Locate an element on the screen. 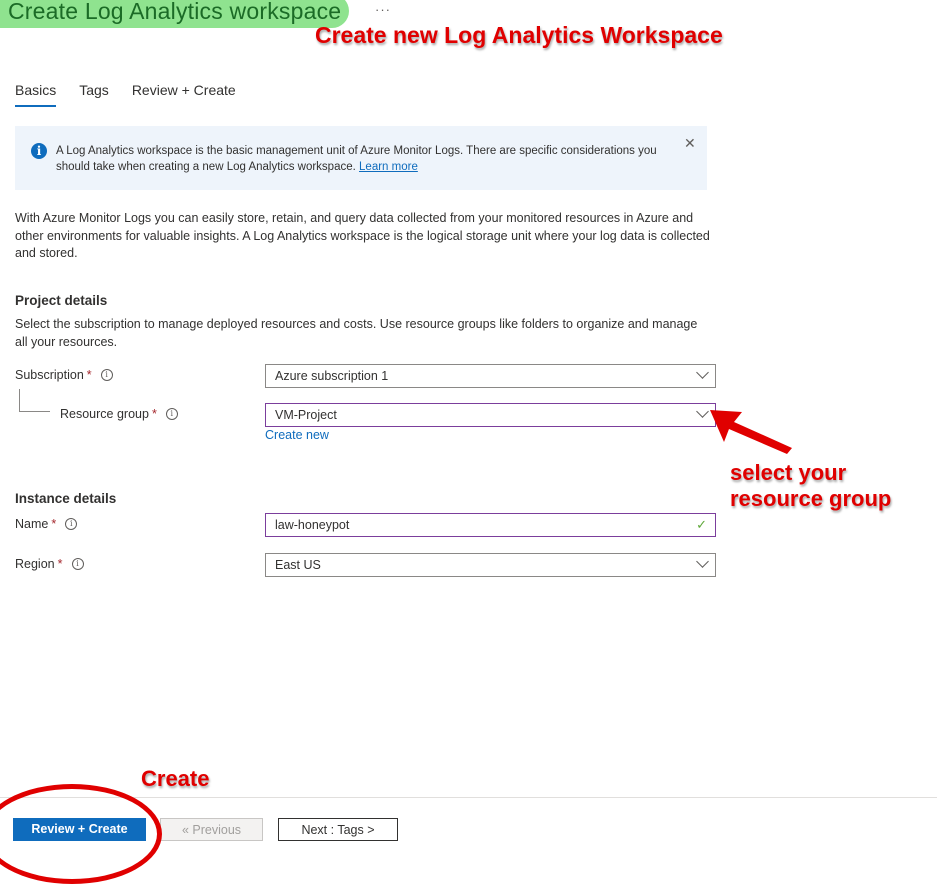  region-dropdown: East US is located at coordinates (490, 565).